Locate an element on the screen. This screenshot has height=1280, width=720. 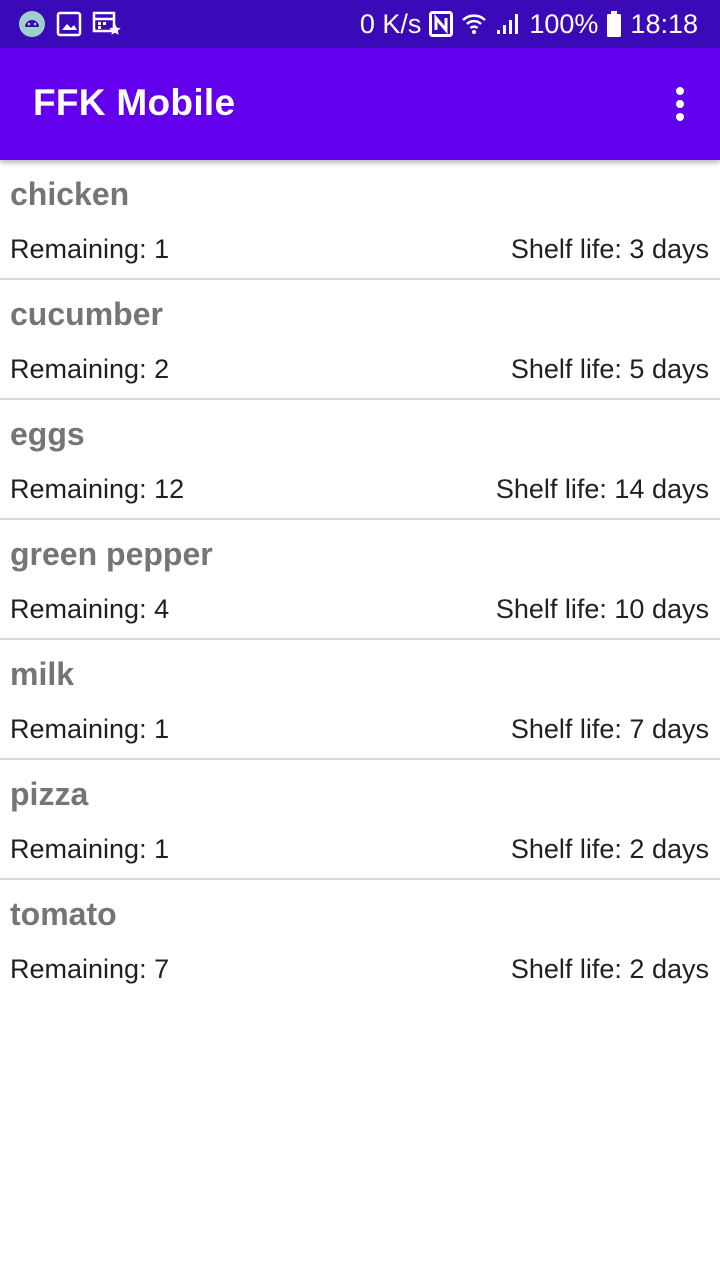
item-shelf-life: Shelf life: 7 days is located at coordinates (609, 729).